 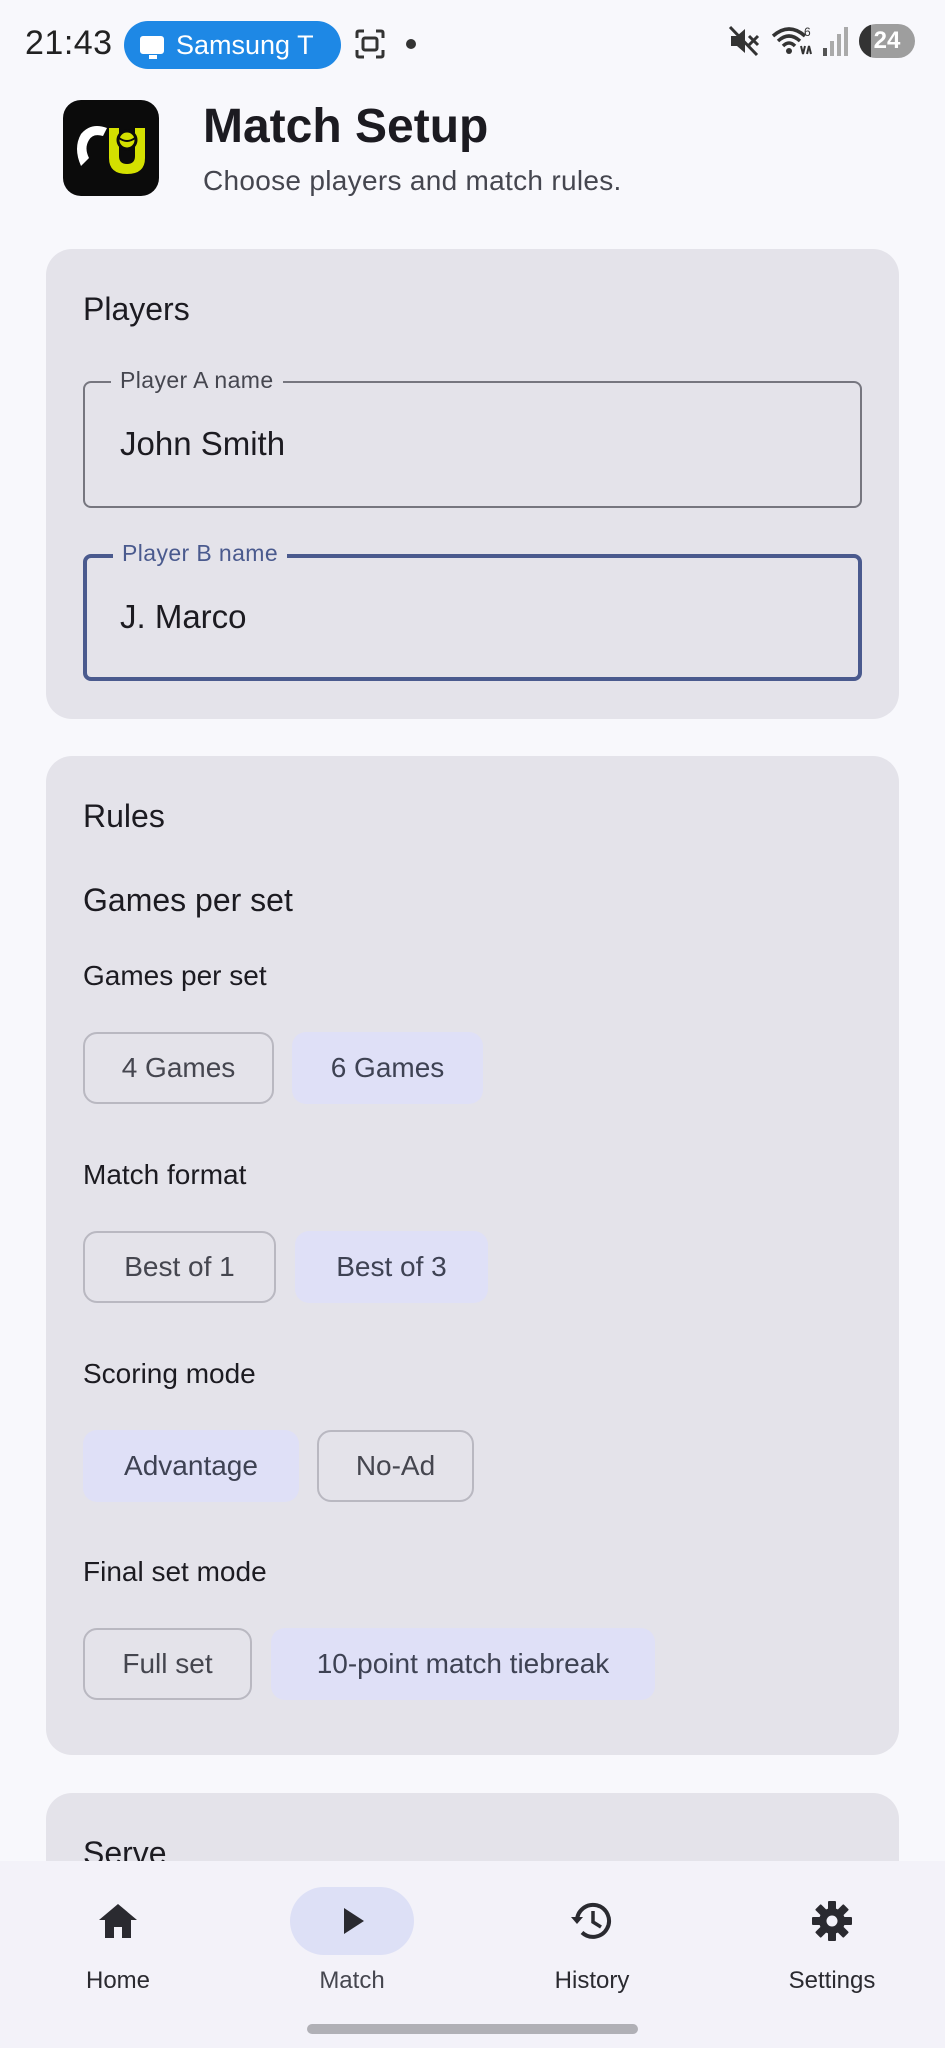 I want to click on player-b-field: Player B name, so click(x=472, y=610).